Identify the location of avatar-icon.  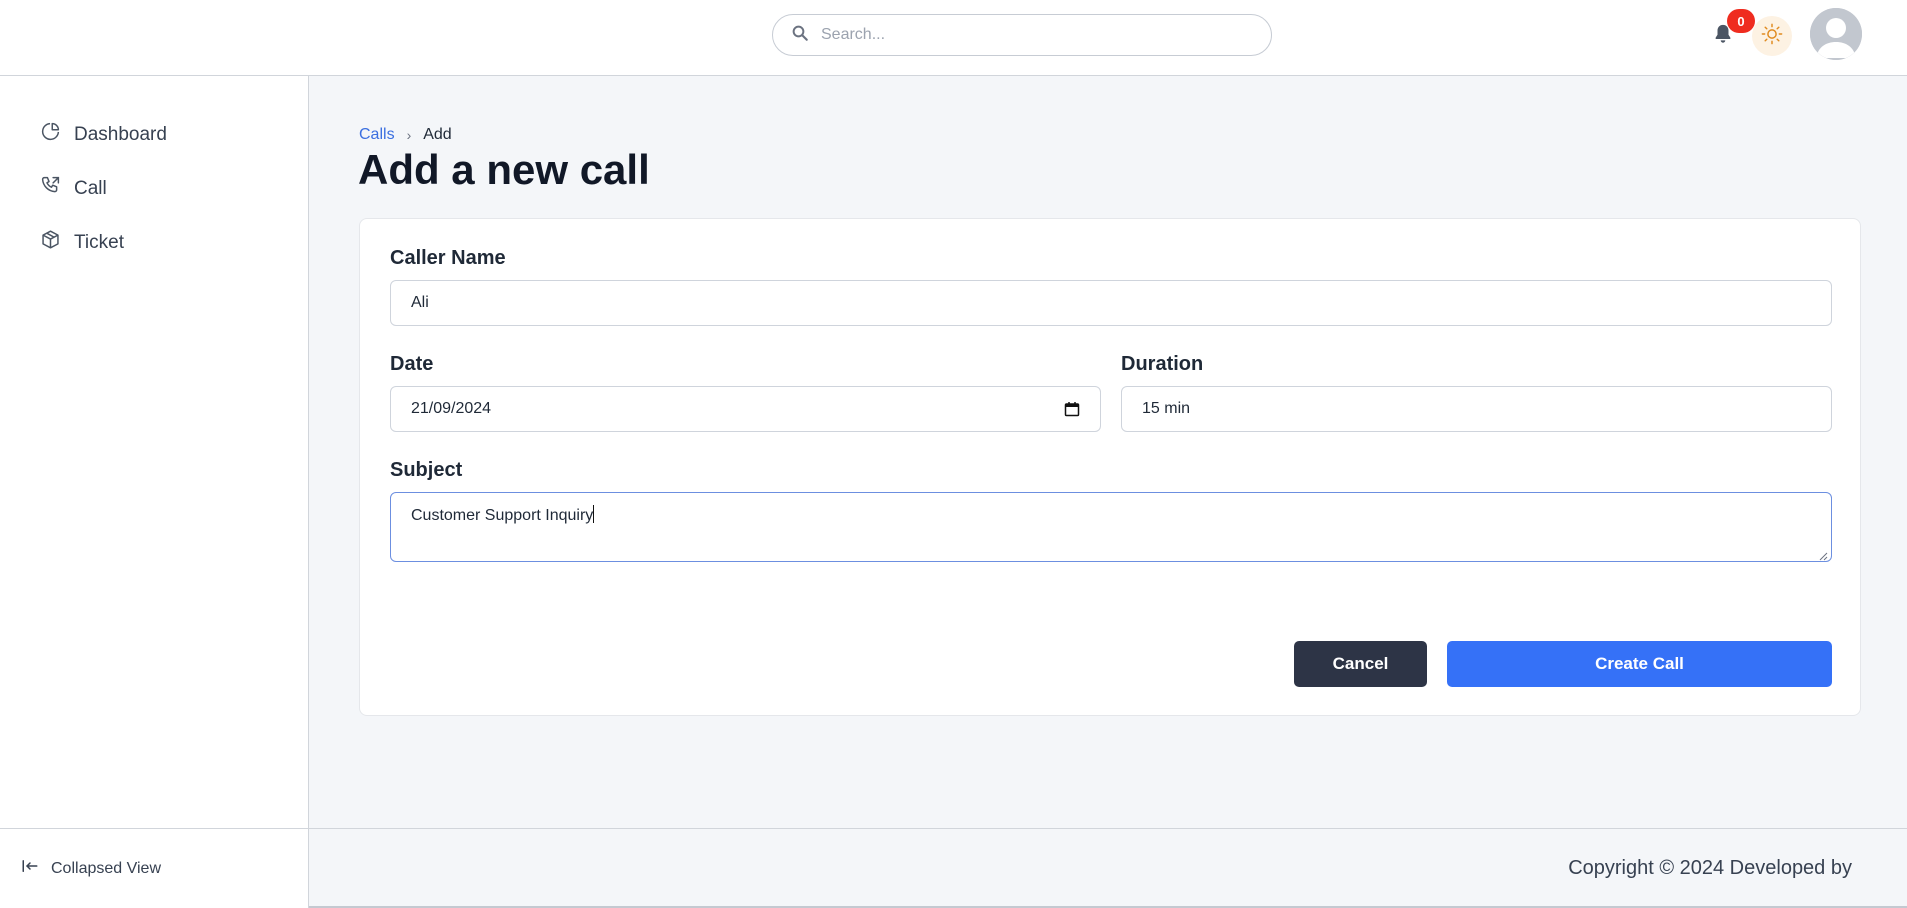
(1836, 34).